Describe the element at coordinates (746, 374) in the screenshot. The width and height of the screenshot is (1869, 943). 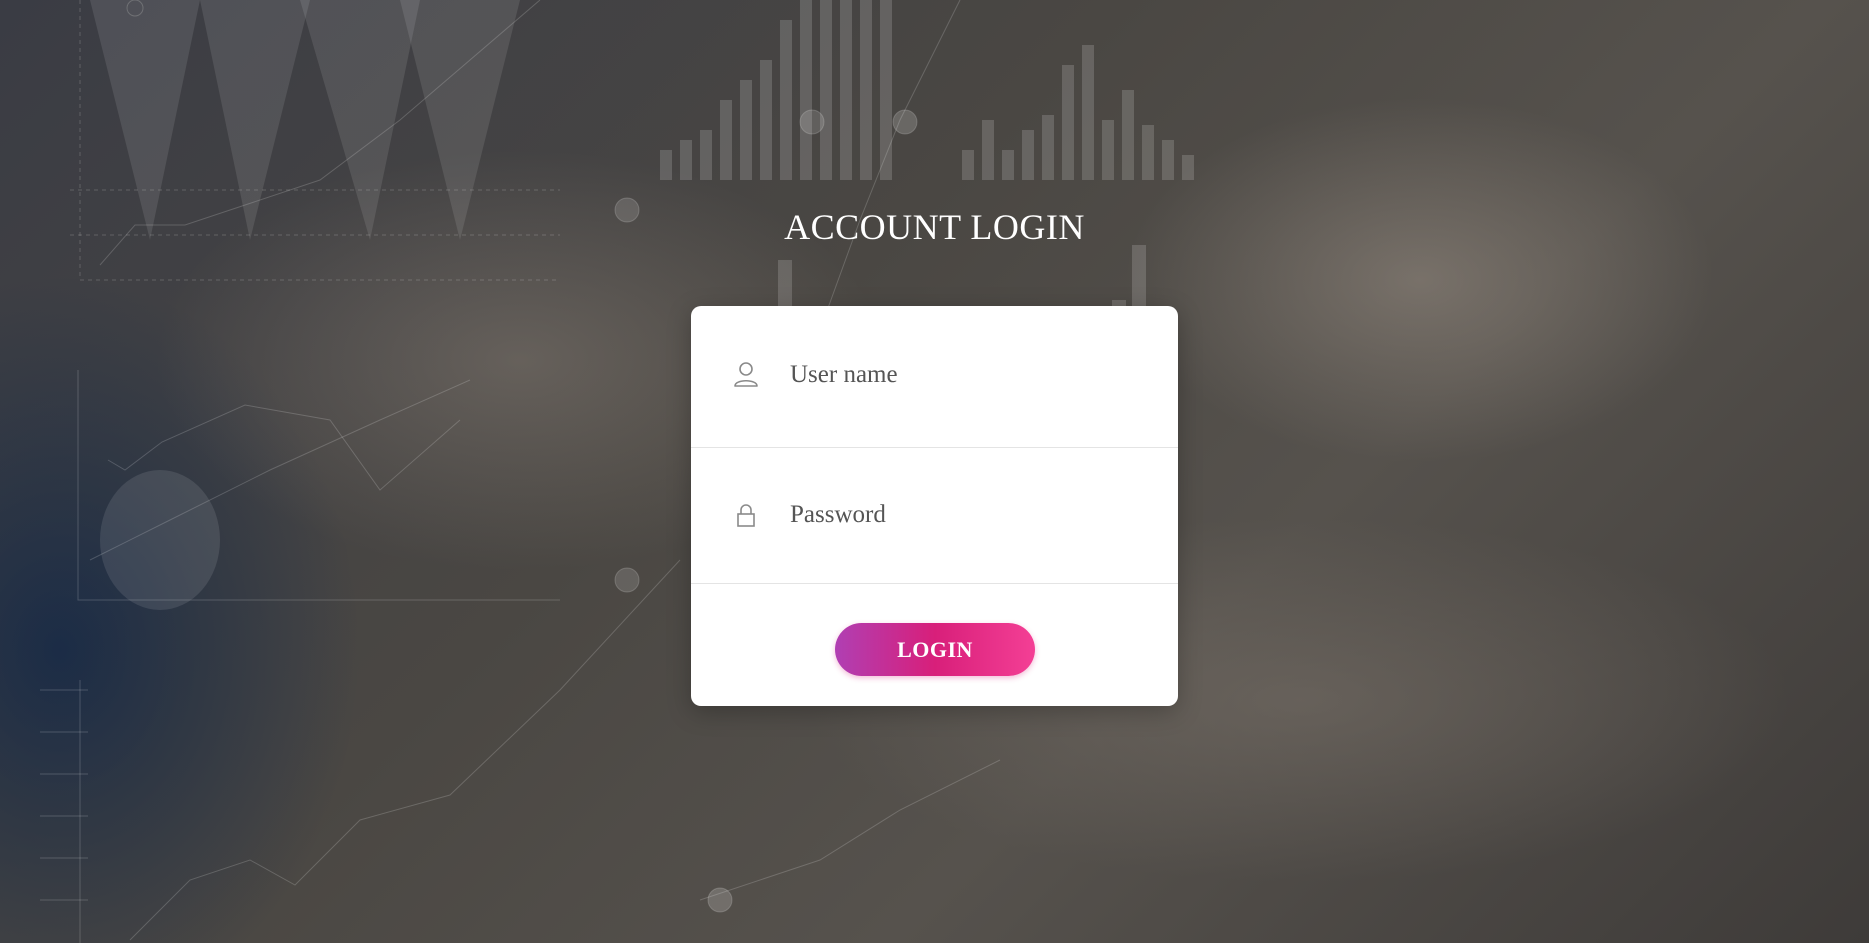
I see `user-icon` at that location.